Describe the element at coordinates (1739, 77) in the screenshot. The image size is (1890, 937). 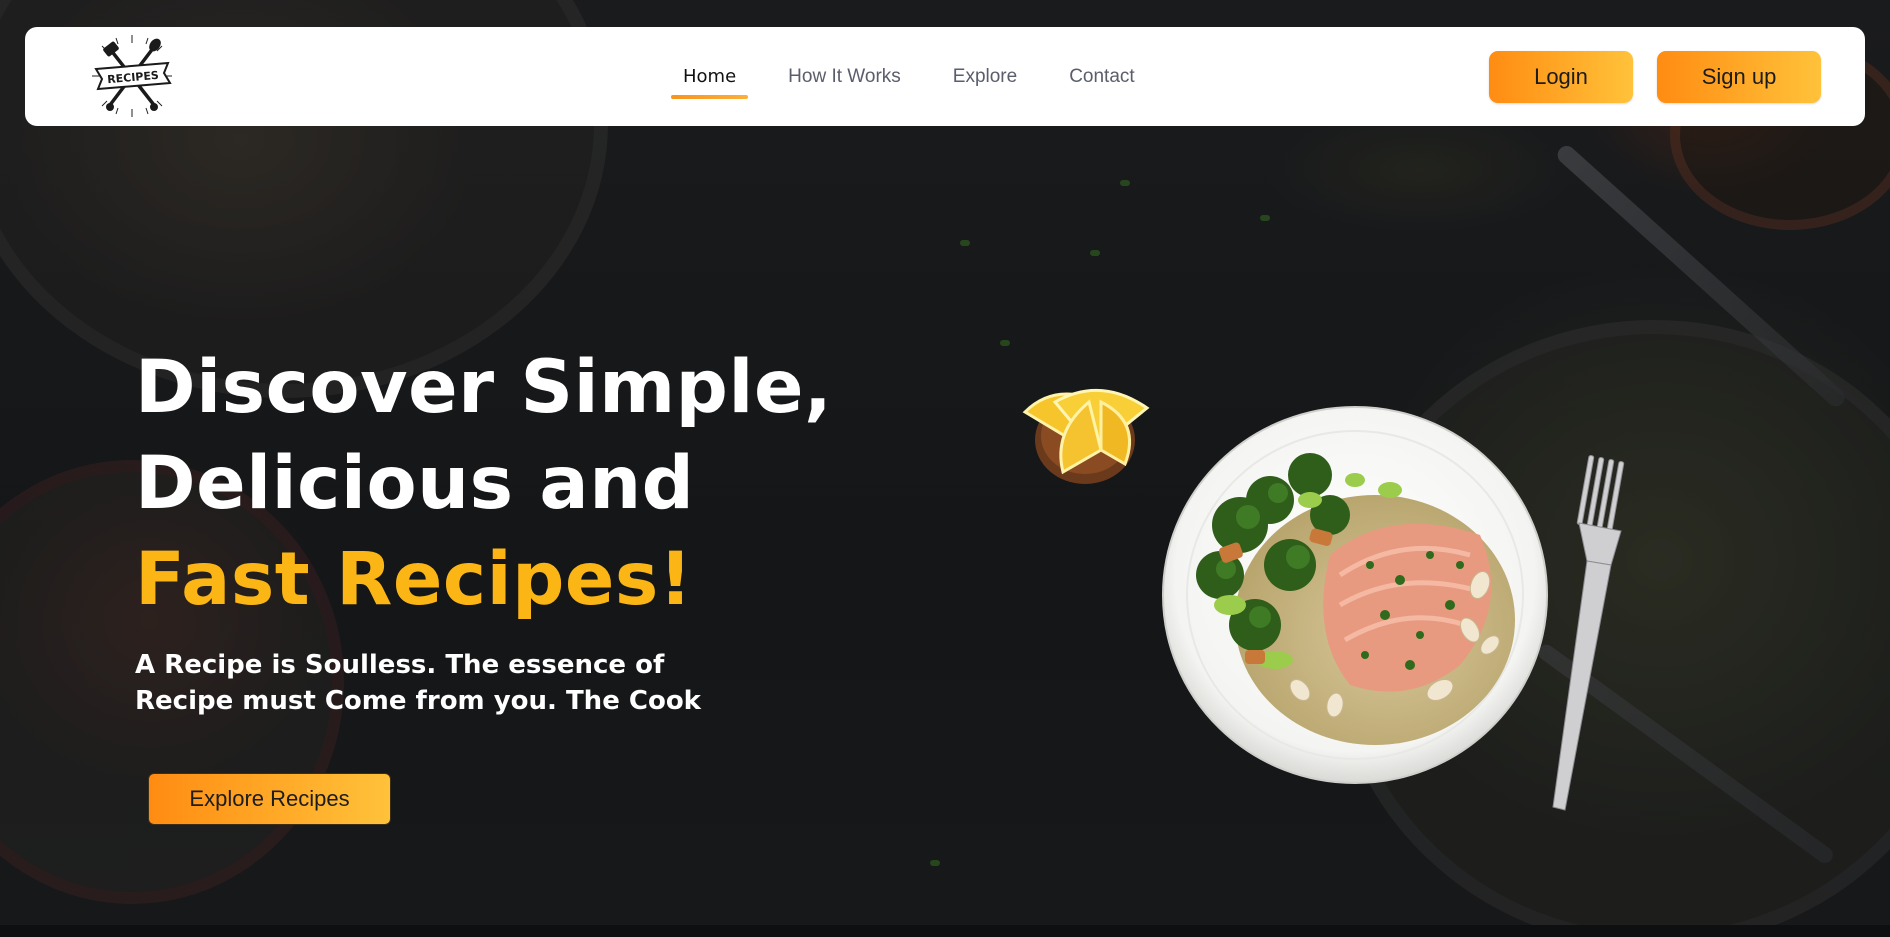
I see `signup-button: Sign up` at that location.